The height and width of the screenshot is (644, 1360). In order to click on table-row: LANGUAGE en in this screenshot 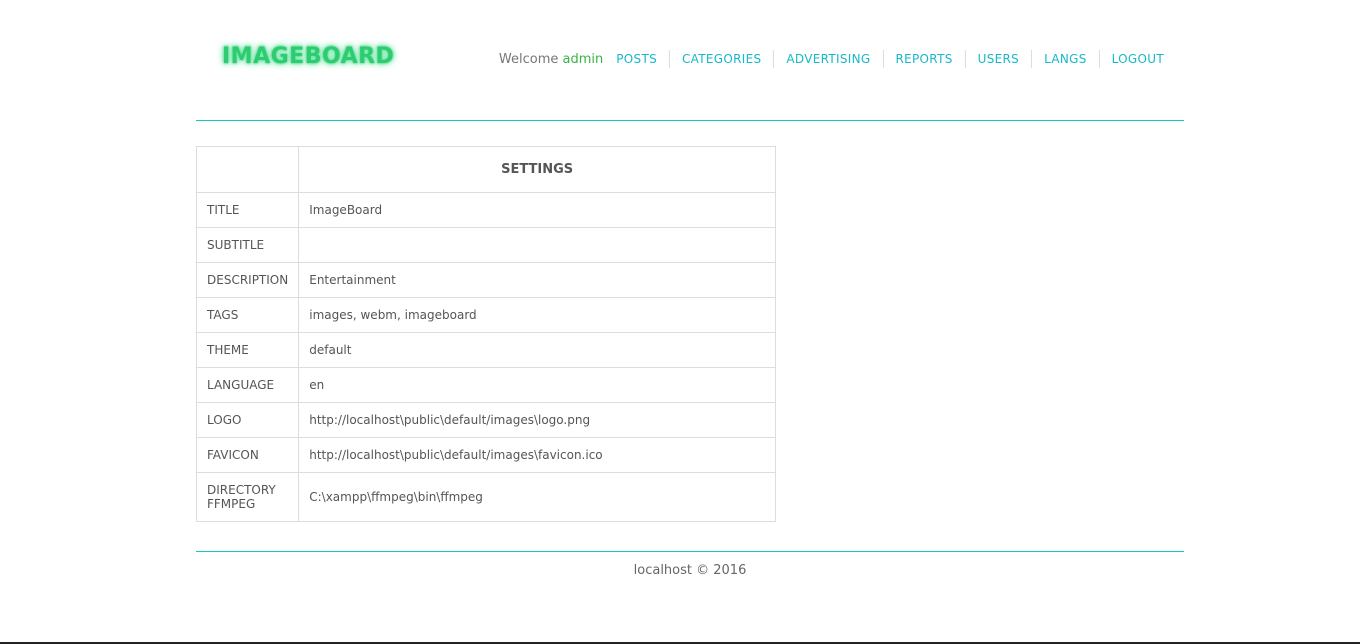, I will do `click(485, 385)`.